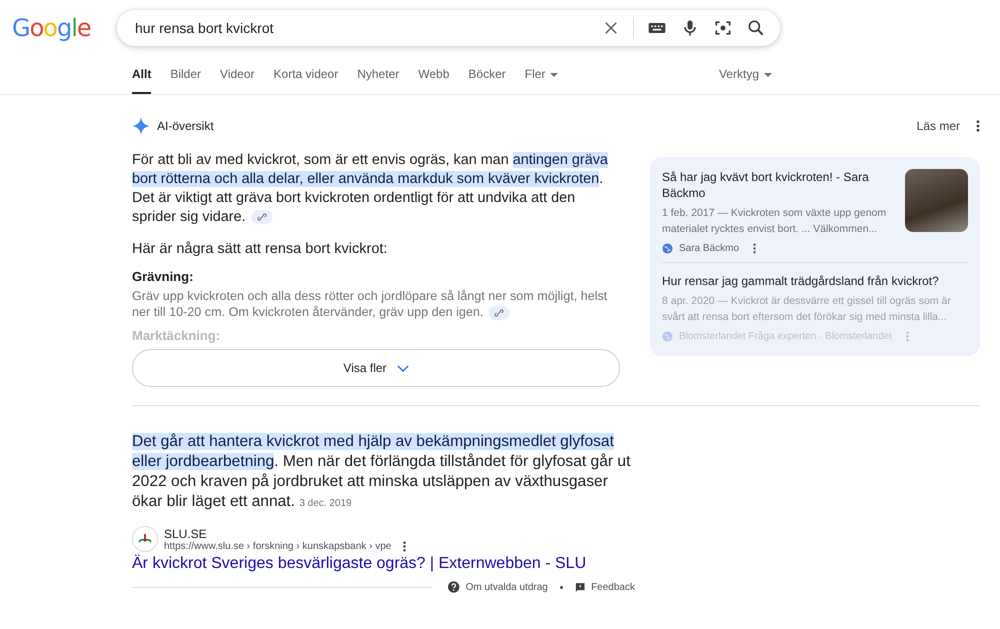  I want to click on about-snippets-link: Om utvalda utdrag, so click(507, 587).